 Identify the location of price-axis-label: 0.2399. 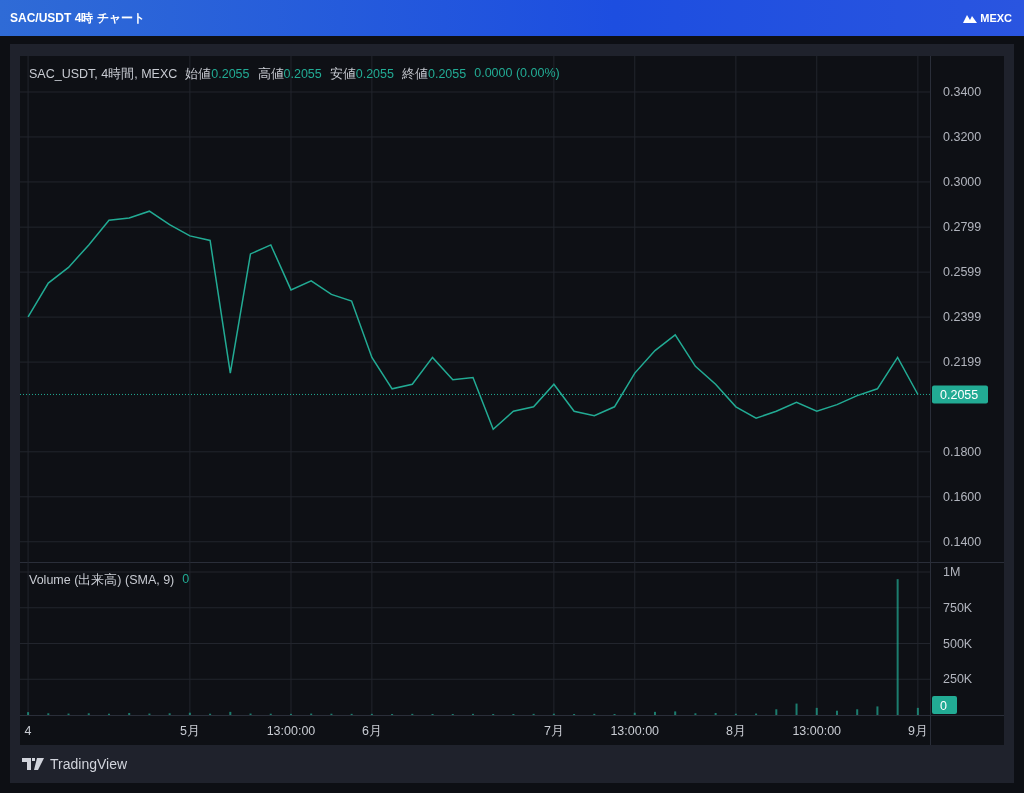
(962, 317).